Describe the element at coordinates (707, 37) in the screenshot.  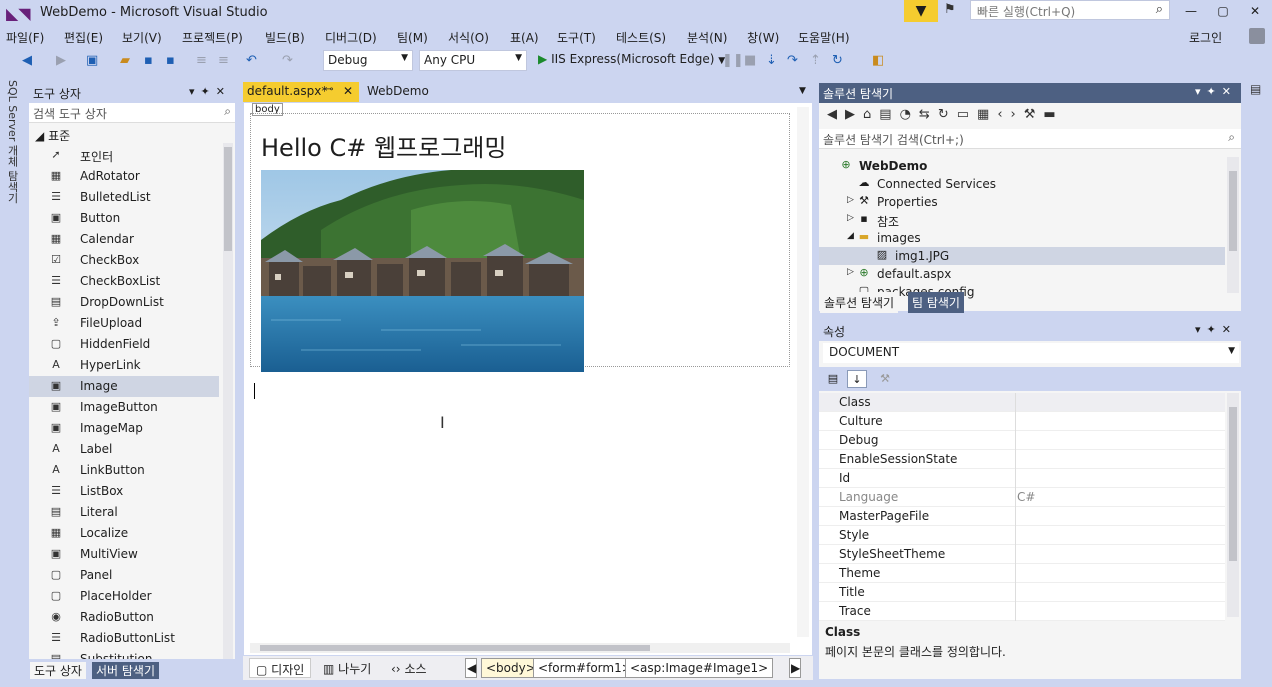
I see `menu-analyze: 분석(N)` at that location.